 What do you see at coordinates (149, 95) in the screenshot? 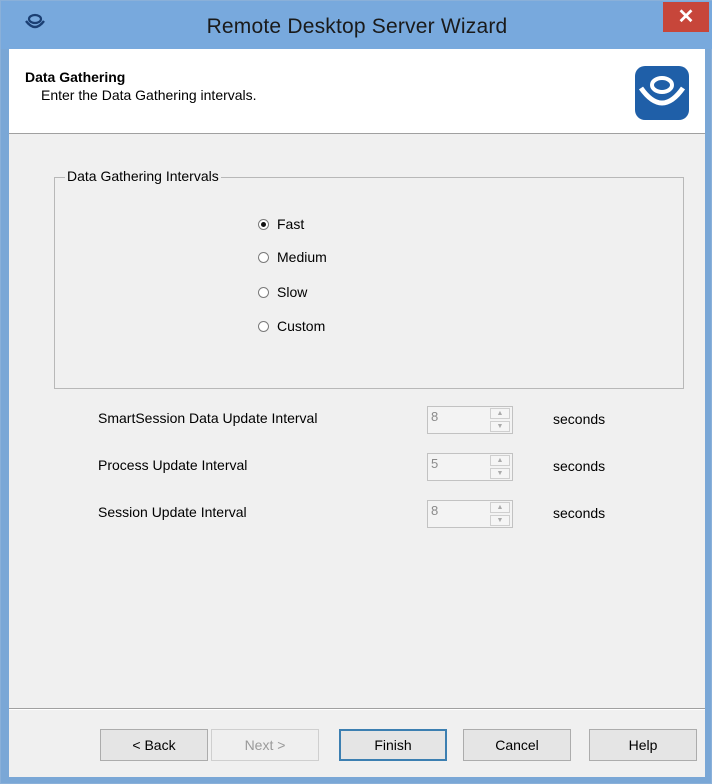
I see `page-subtitle: Enter the Data Gathering intervals.` at bounding box center [149, 95].